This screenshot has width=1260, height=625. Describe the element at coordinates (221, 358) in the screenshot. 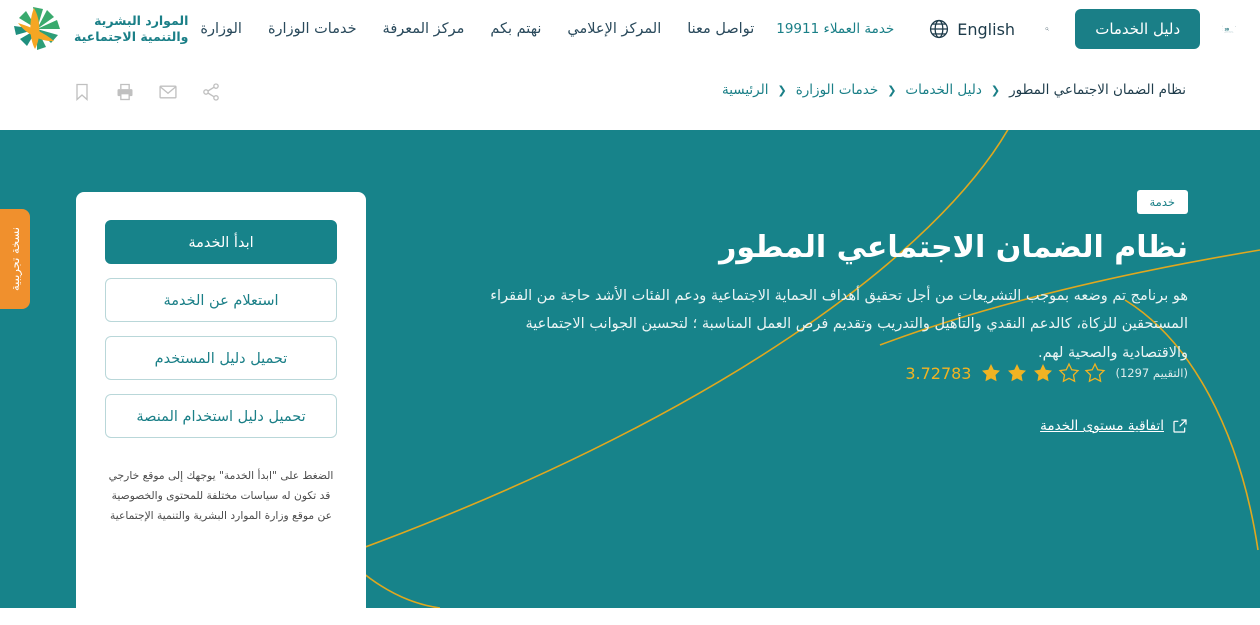

I see `download-user-guide-button: تحميل دليل المستخدم` at that location.